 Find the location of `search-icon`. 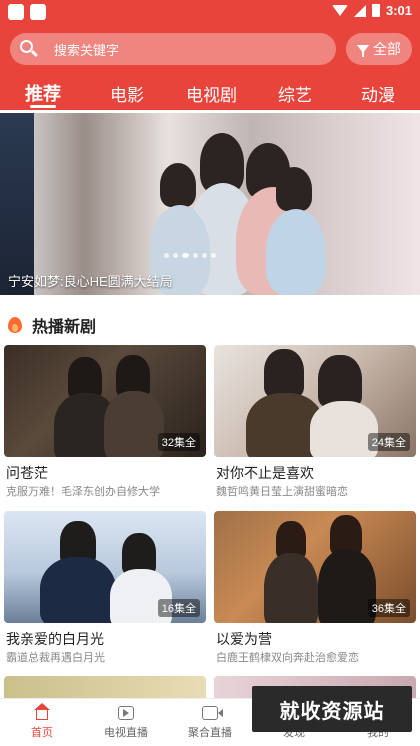

search-icon is located at coordinates (29, 49).